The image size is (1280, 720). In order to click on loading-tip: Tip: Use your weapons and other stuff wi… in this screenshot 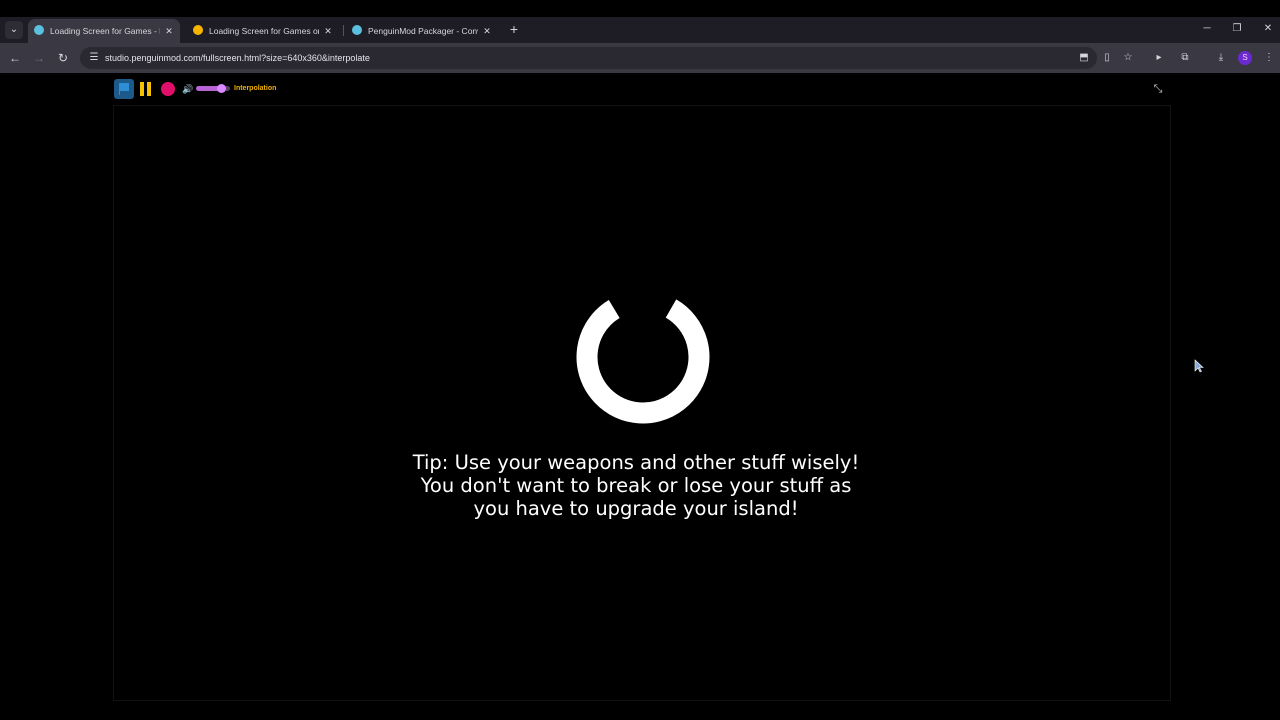, I will do `click(636, 485)`.